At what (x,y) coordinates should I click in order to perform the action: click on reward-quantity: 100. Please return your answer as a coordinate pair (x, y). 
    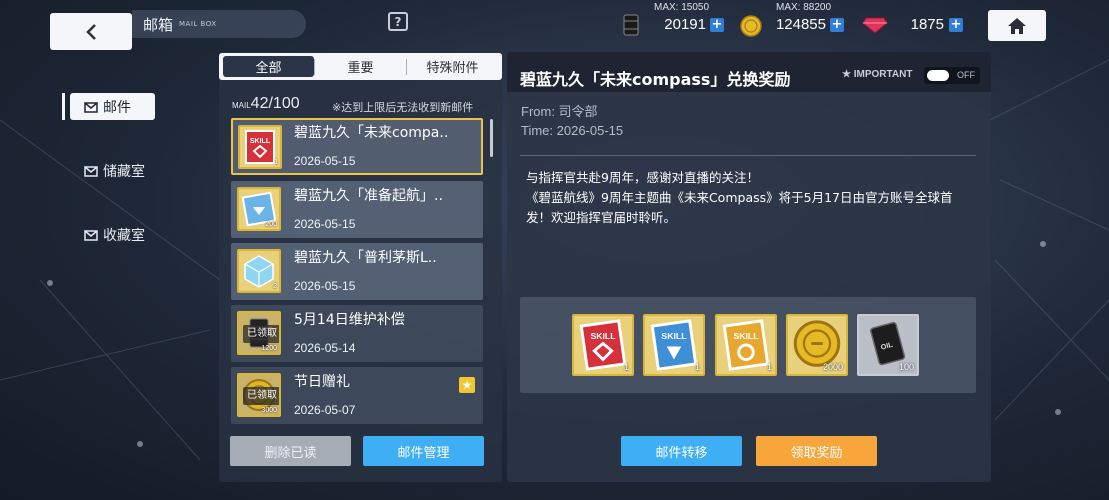
    Looking at the image, I should click on (906, 367).